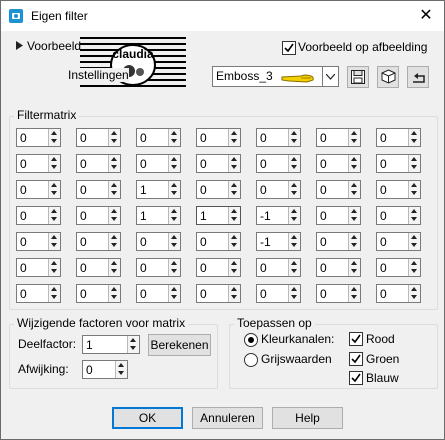  I want to click on matrix-cell-r5-c5: -1, so click(278, 241).